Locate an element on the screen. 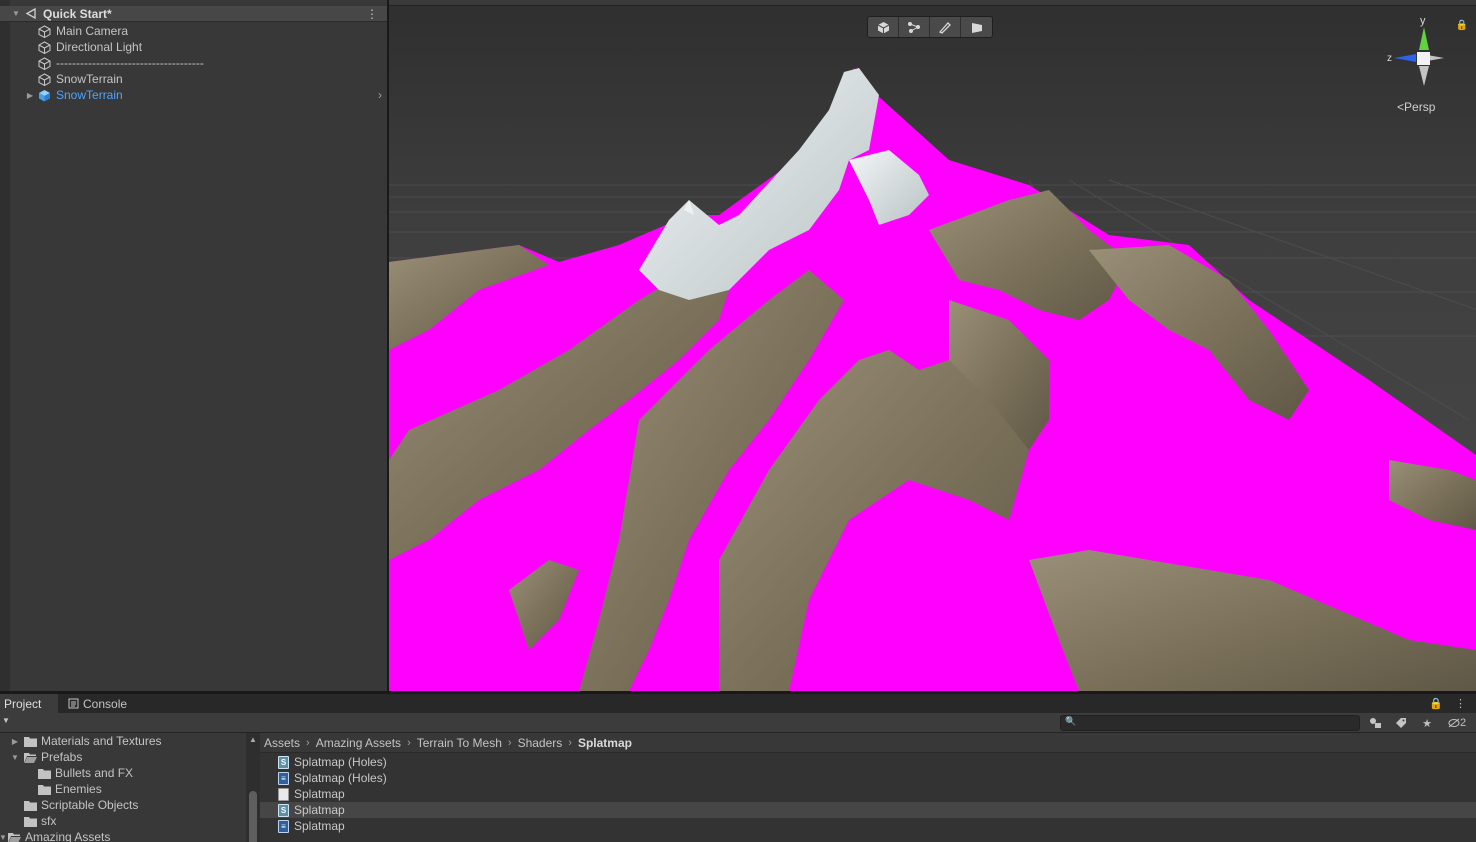 The image size is (1476, 842). gizmo-center-cube is located at coordinates (1423, 58).